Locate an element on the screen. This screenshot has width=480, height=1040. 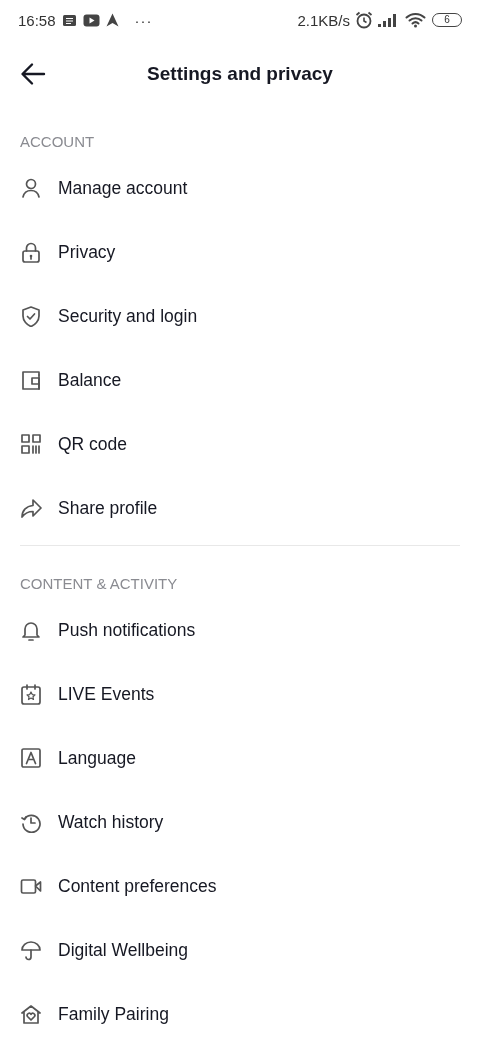
back-button is located at coordinates (33, 74).